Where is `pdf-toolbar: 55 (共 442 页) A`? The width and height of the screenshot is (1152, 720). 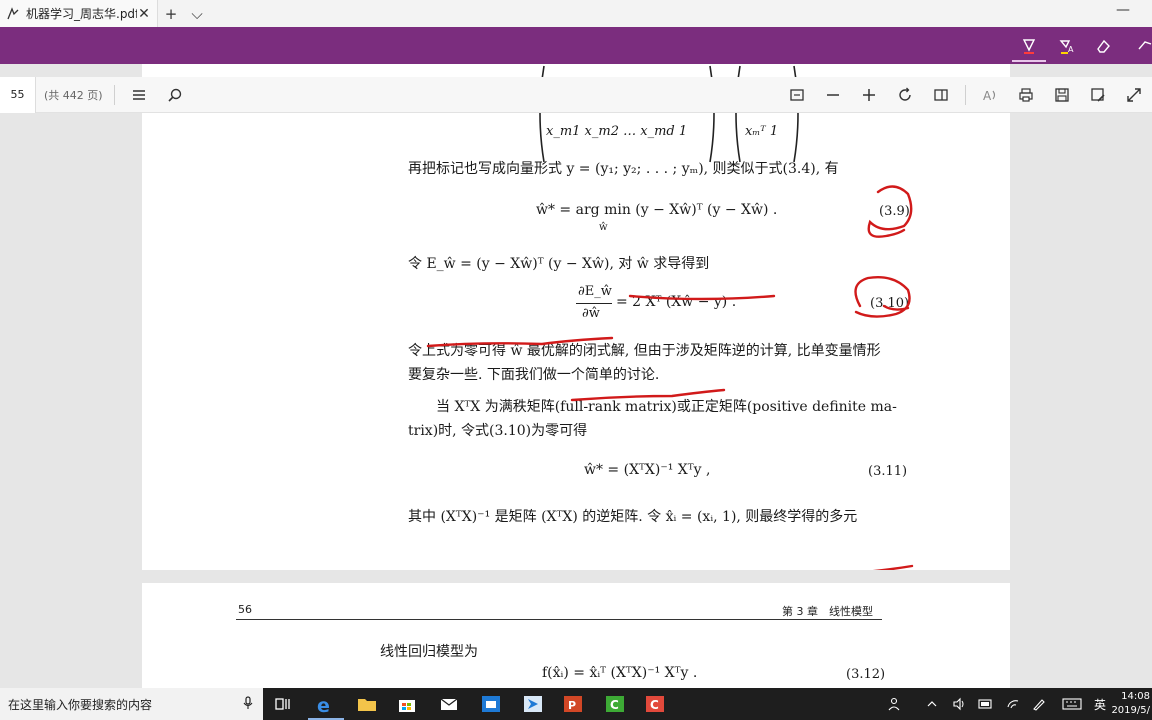 pdf-toolbar: 55 (共 442 页) A is located at coordinates (576, 94).